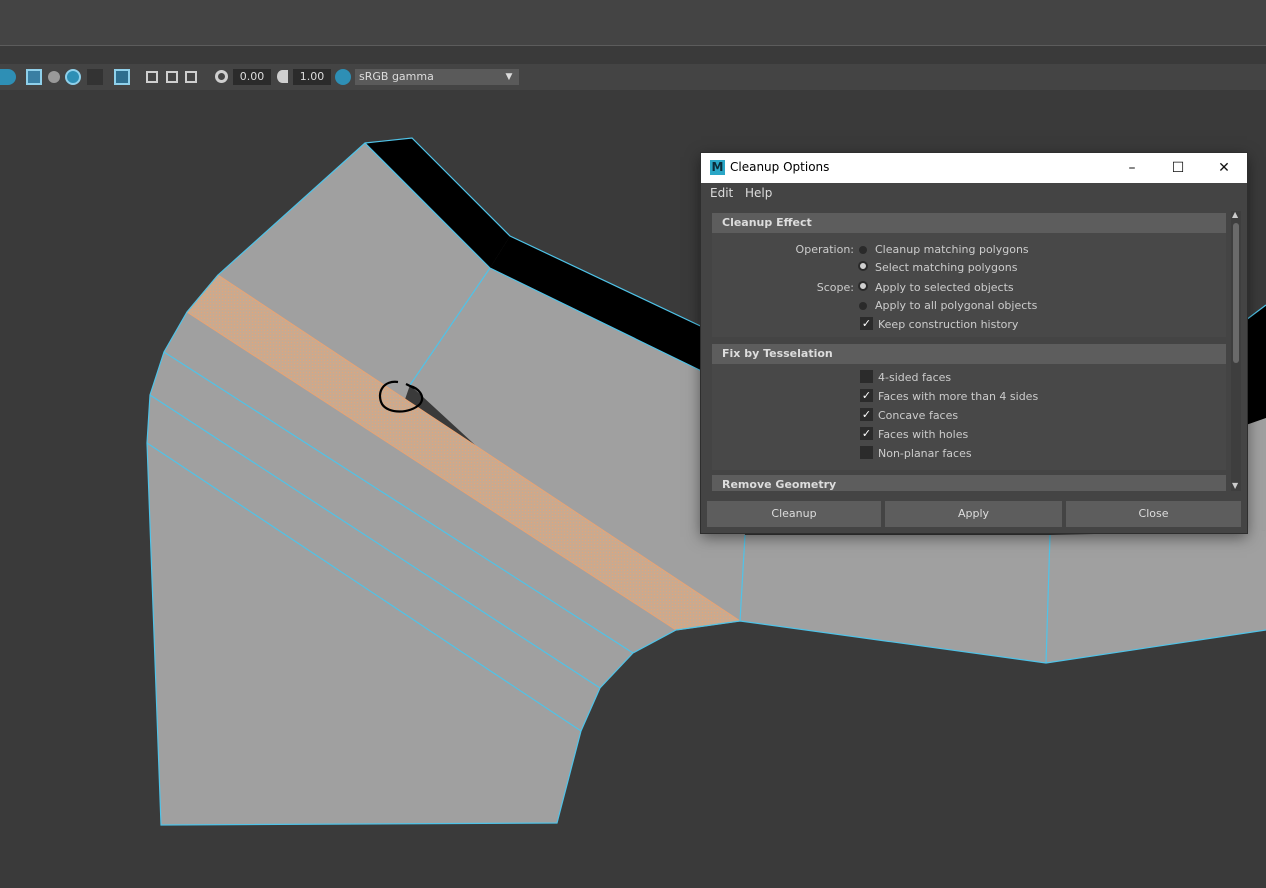 The image size is (1266, 888). I want to click on menu-edit: Edit, so click(721, 193).